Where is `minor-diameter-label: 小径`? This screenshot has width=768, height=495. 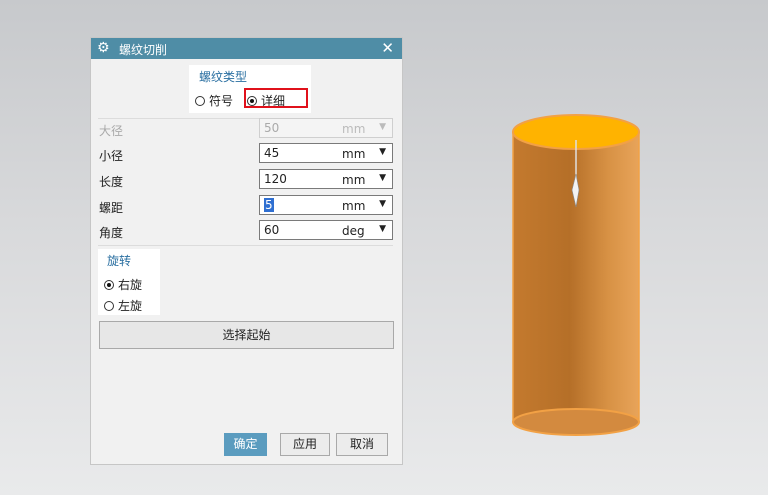
minor-diameter-label: 小径 is located at coordinates (111, 156).